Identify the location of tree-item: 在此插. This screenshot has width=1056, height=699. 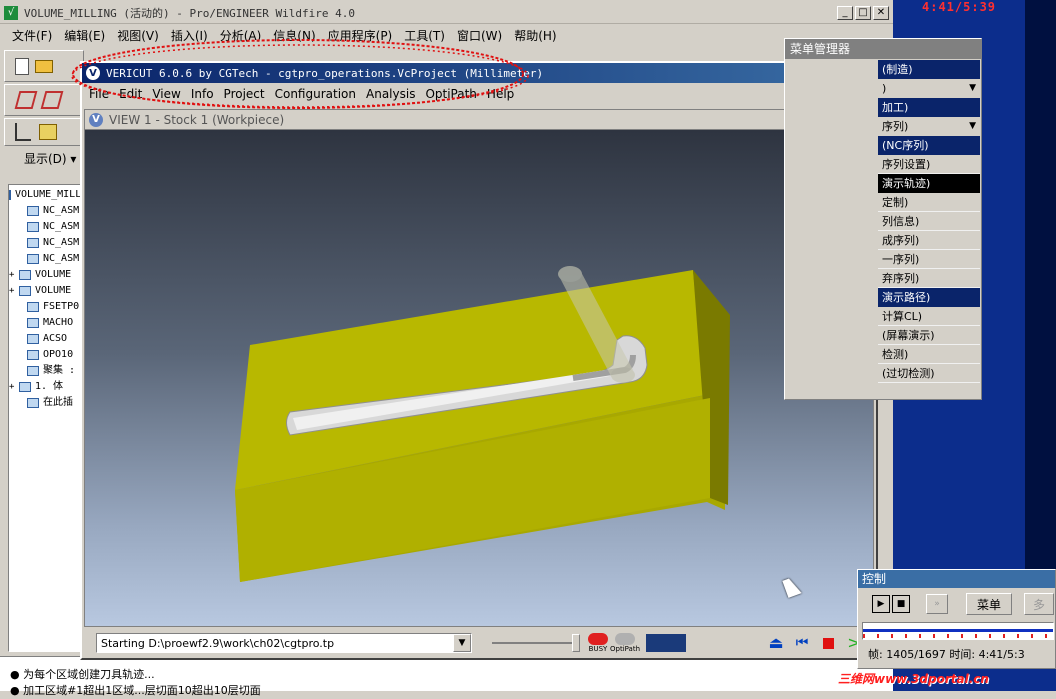
(48, 403).